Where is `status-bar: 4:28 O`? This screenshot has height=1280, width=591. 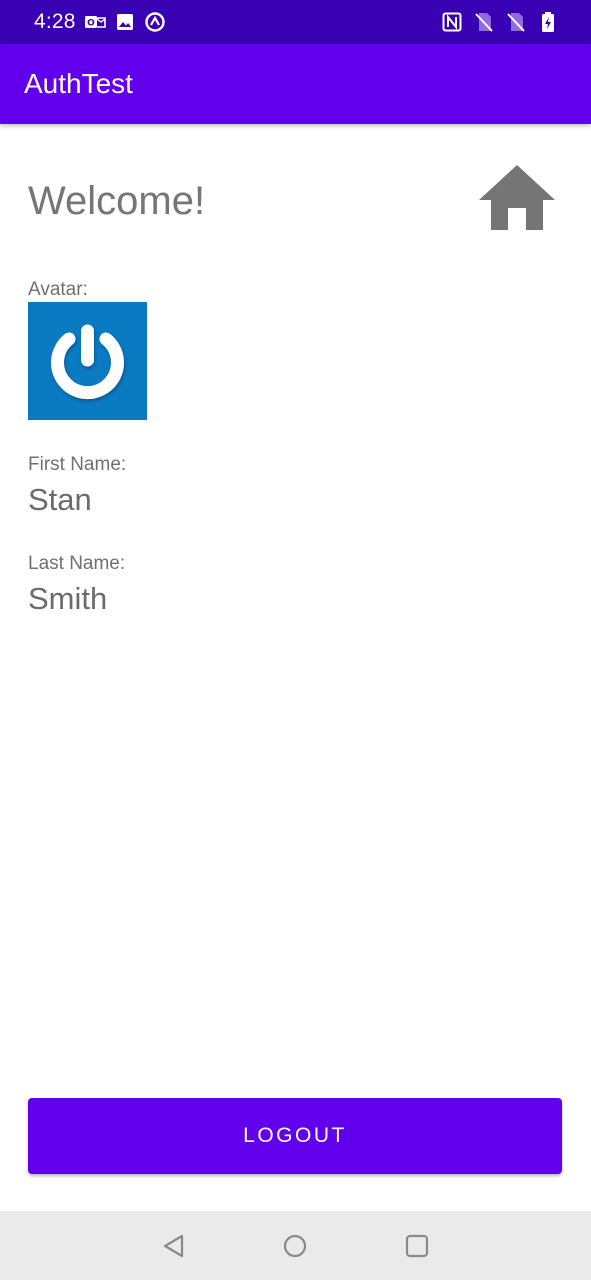 status-bar: 4:28 O is located at coordinates (295, 22).